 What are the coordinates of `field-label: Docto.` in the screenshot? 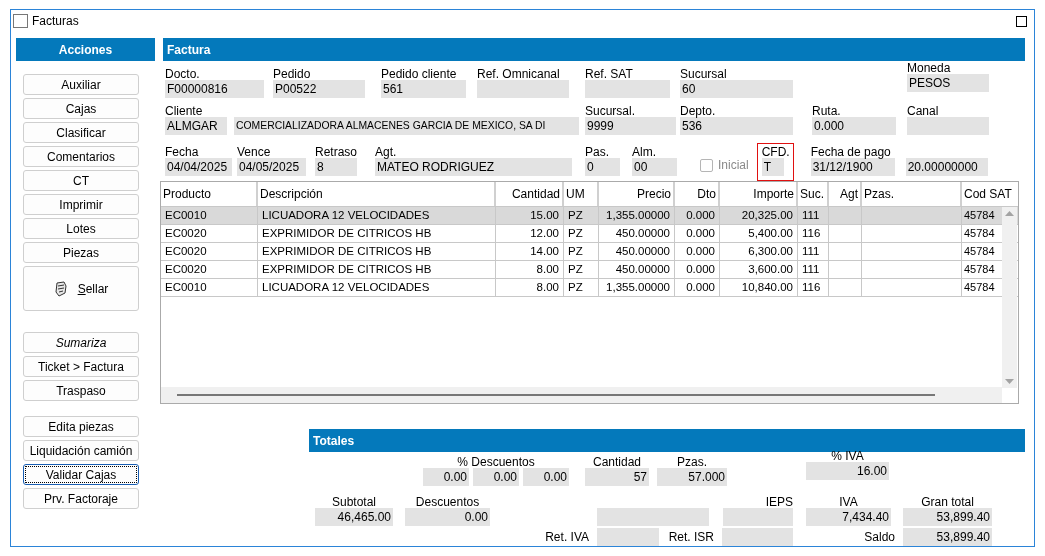 It's located at (183, 74).